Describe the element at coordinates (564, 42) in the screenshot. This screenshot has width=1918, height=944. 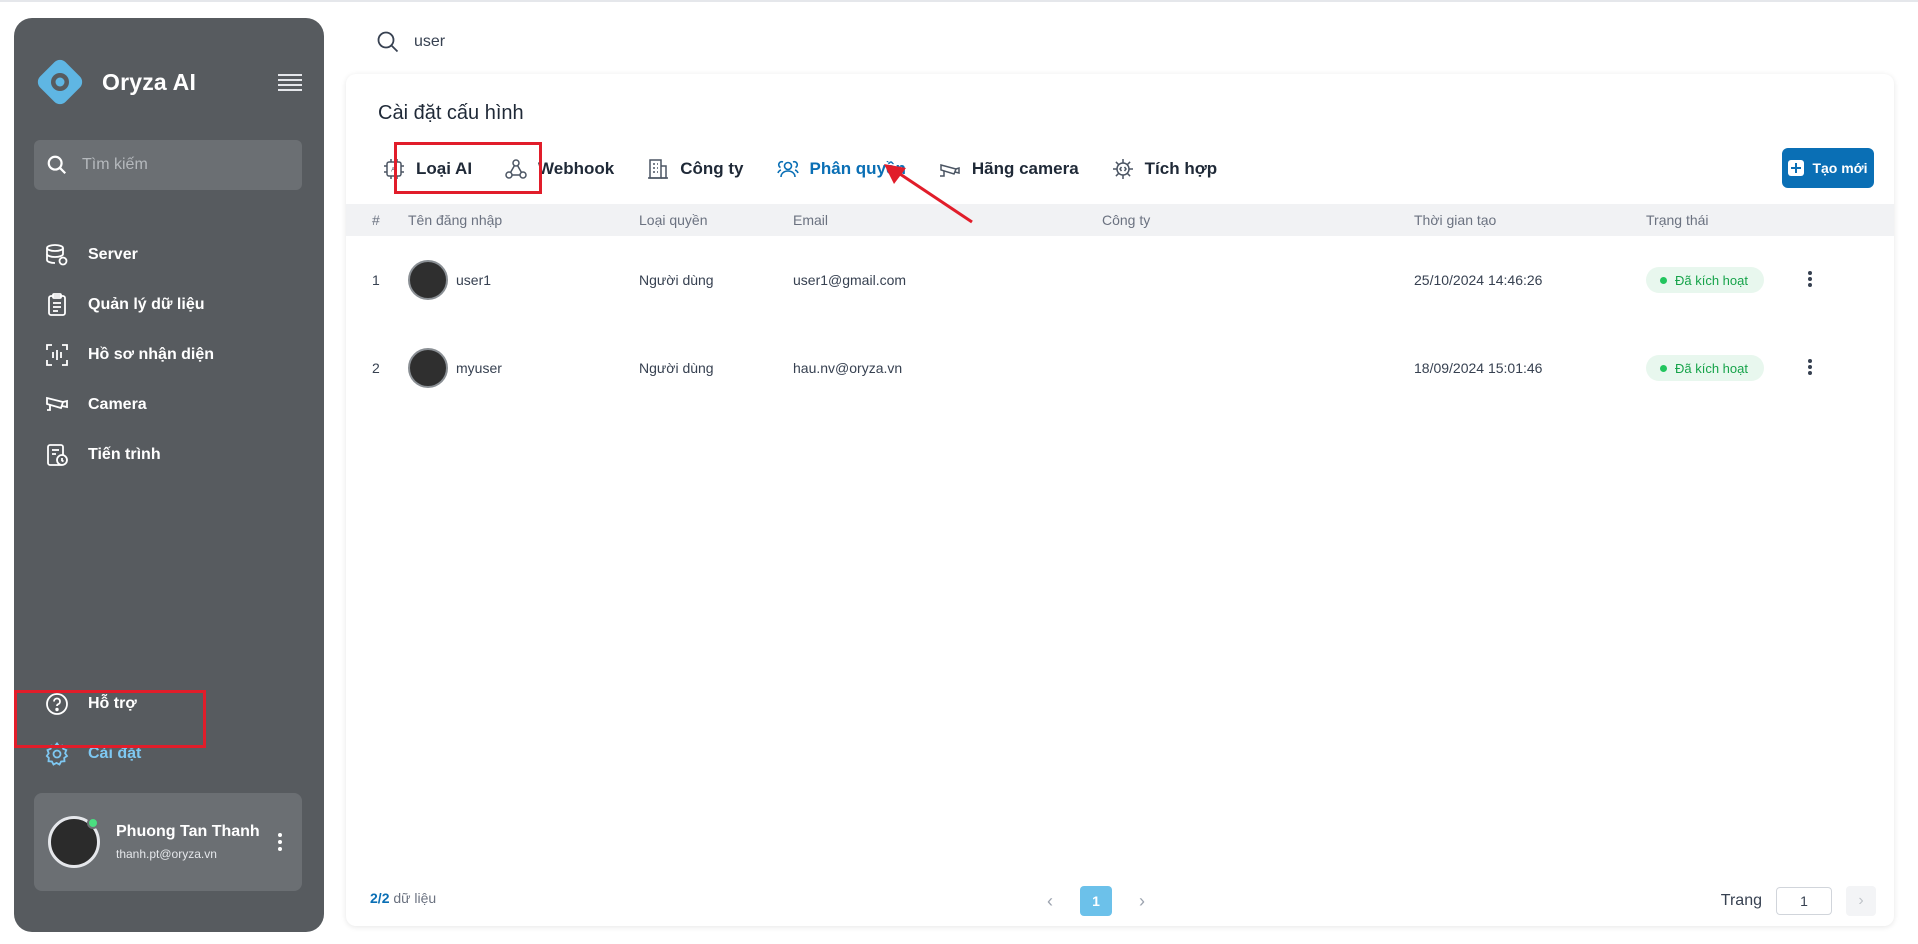
I see `top-search-input` at that location.